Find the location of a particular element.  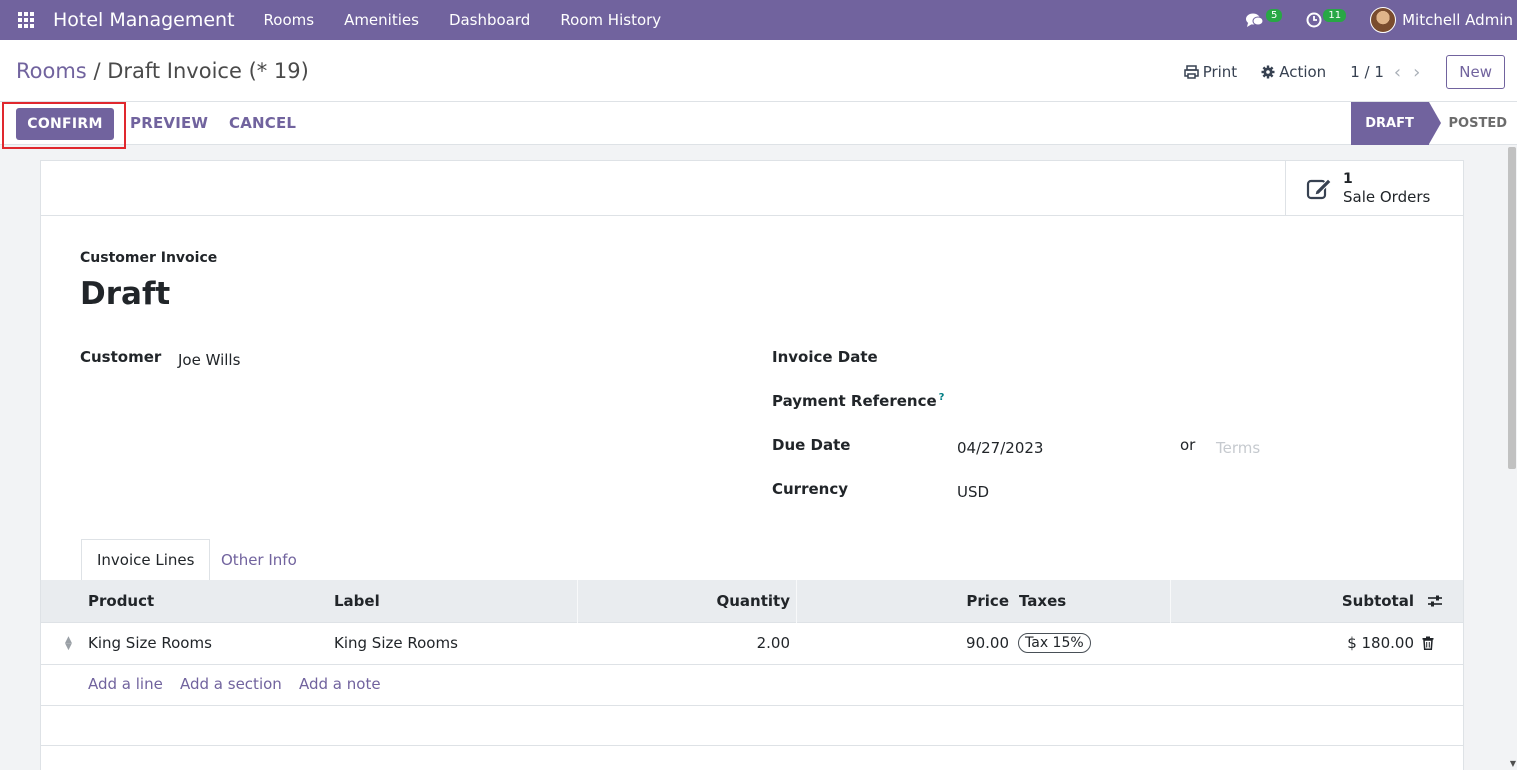

breadcrumb-rooms-link: Rooms is located at coordinates (51, 71).